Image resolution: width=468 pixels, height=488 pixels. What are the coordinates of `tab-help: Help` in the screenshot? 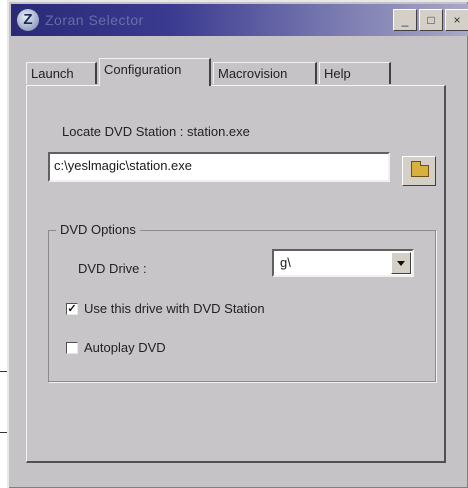 It's located at (355, 73).